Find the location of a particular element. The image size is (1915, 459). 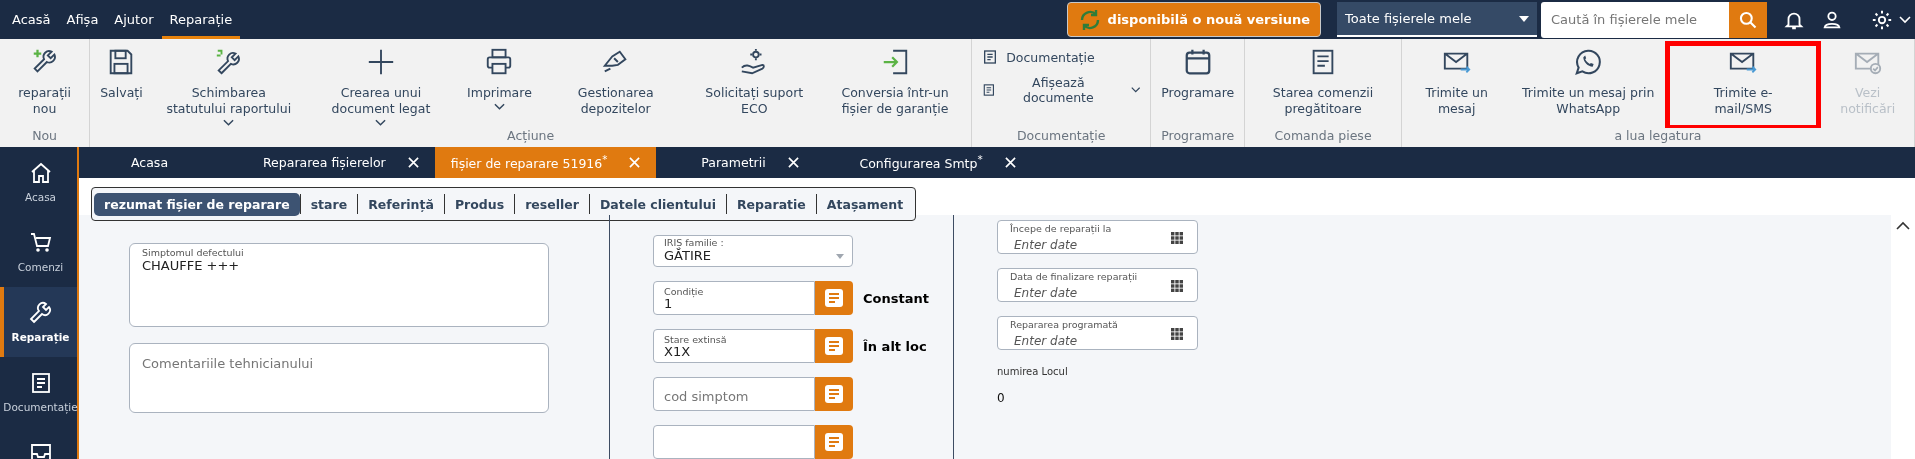

search-field: Caută în fișierele mele is located at coordinates (1635, 19).